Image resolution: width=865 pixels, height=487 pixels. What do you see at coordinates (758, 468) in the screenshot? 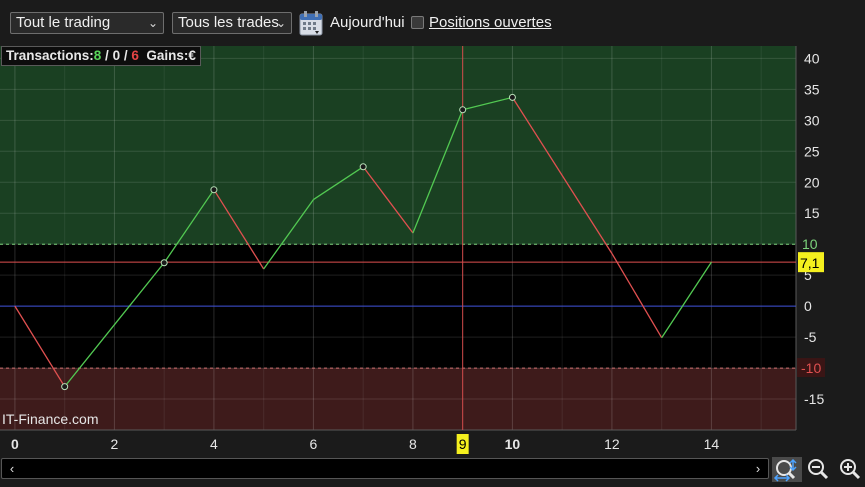
I see `scroll-right-icon: ›` at bounding box center [758, 468].